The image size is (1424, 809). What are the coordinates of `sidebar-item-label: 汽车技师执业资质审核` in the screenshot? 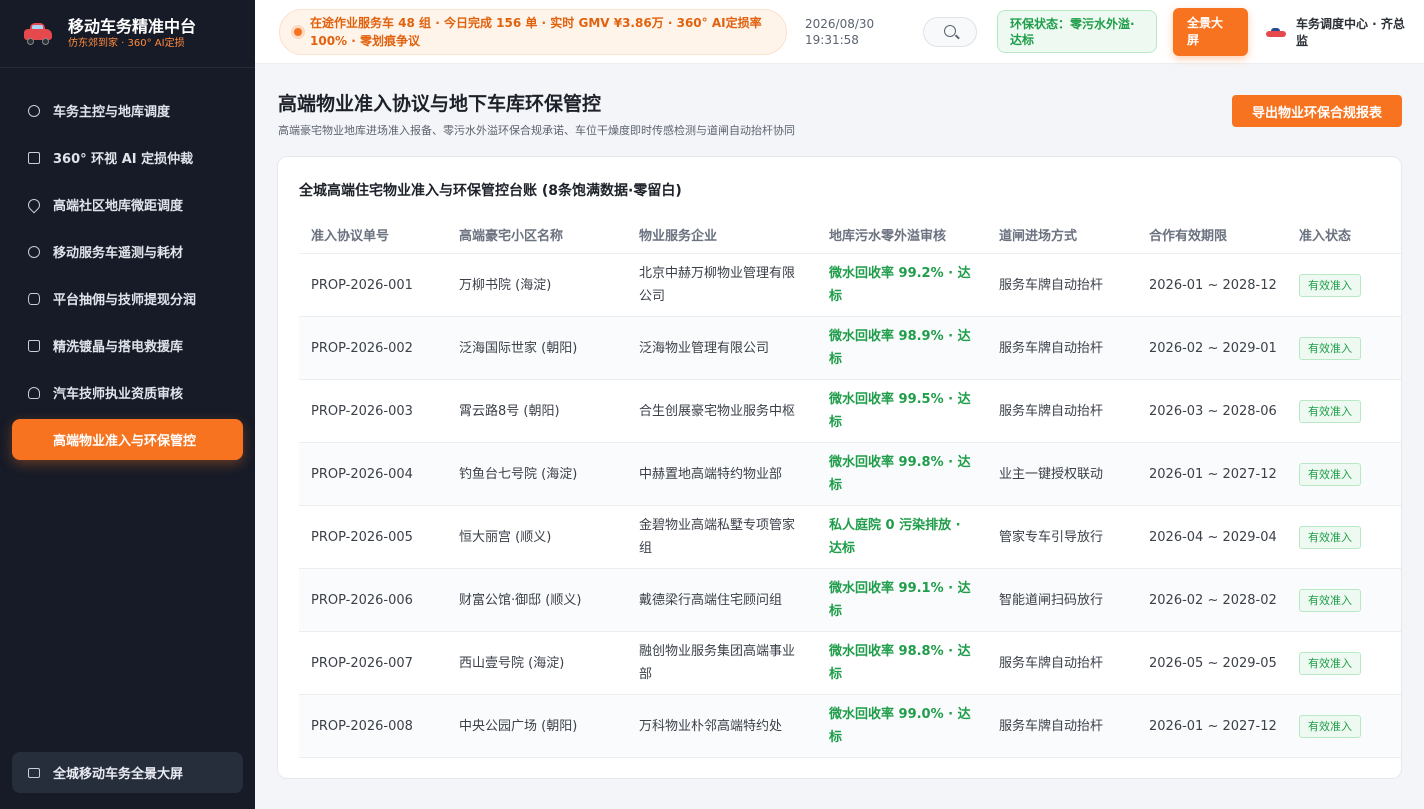 It's located at (118, 394).